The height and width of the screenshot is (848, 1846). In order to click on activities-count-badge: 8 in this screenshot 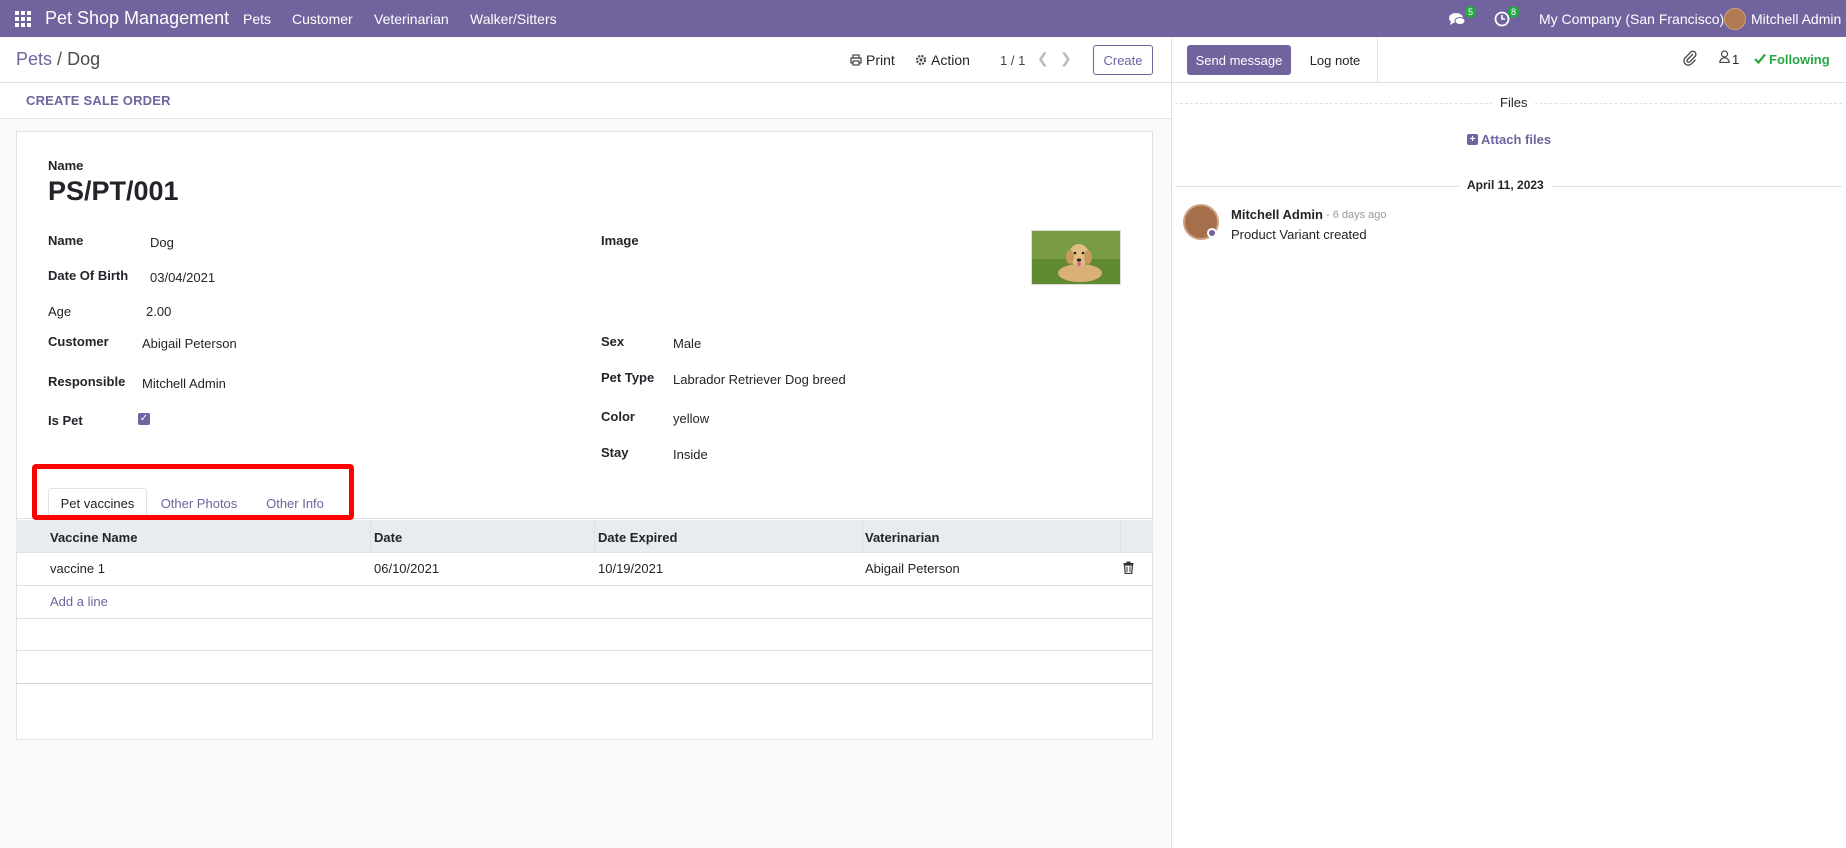, I will do `click(1514, 12)`.